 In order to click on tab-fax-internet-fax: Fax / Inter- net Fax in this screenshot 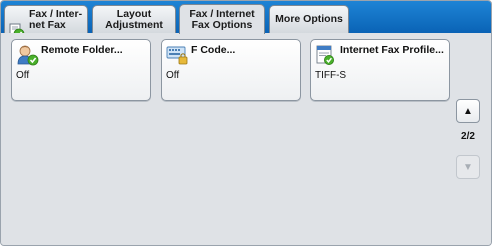, I will do `click(46, 22)`.